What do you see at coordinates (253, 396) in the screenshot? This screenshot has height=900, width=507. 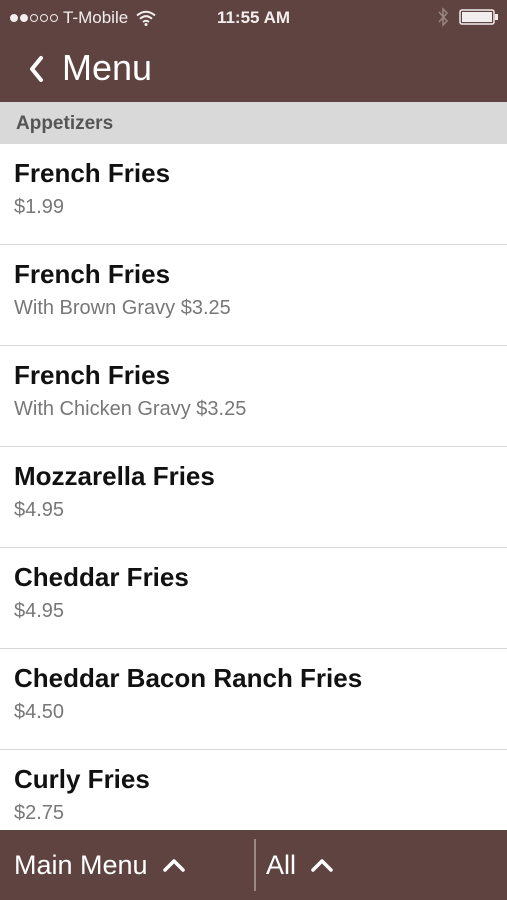 I see `menu-item: French Fries With Chicken Gravy $3.25` at bounding box center [253, 396].